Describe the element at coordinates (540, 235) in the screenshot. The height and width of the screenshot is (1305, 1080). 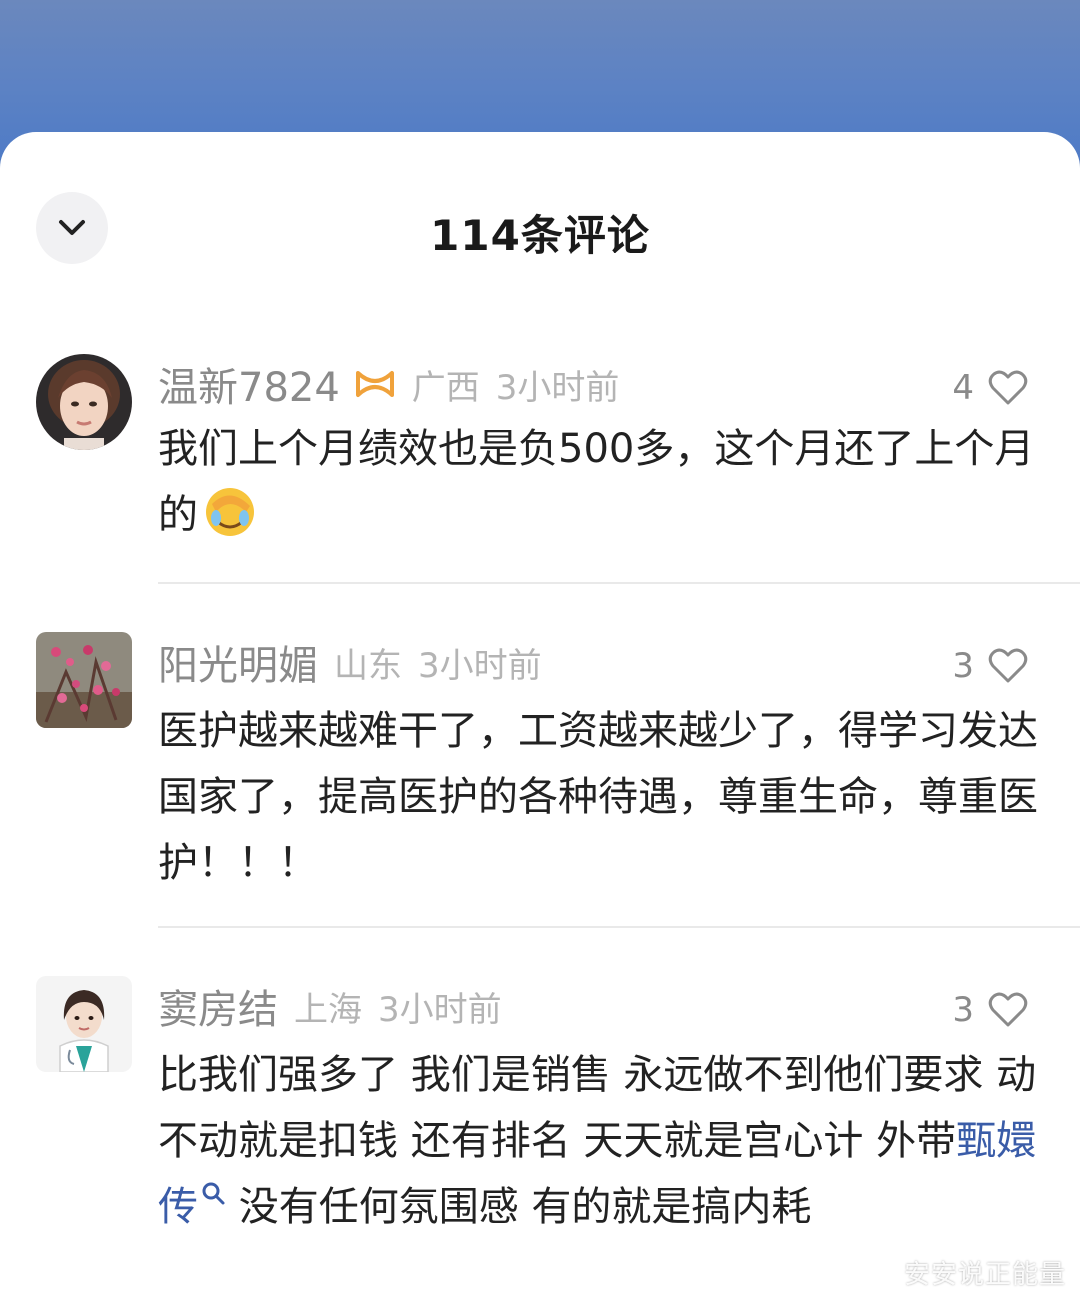
I see `comments-count-title: 114条评论` at that location.